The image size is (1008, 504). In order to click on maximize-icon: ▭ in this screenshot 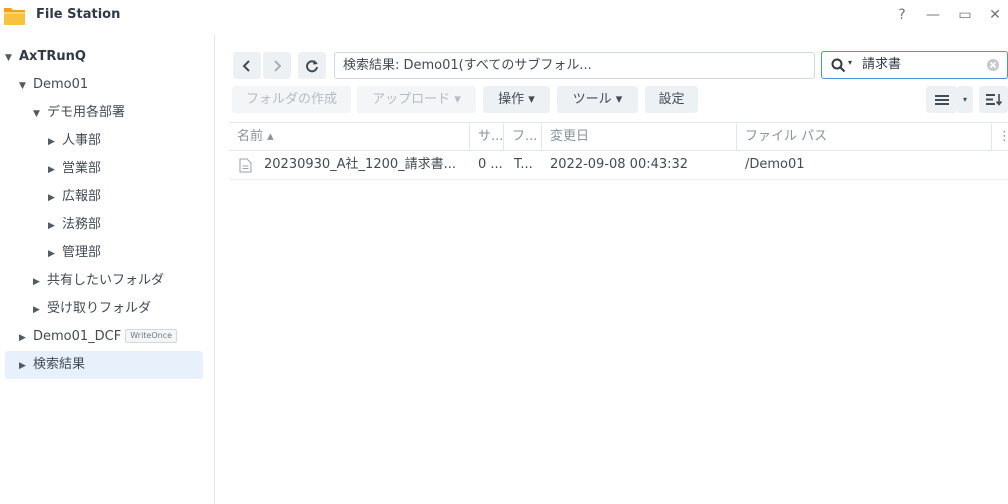, I will do `click(965, 15)`.